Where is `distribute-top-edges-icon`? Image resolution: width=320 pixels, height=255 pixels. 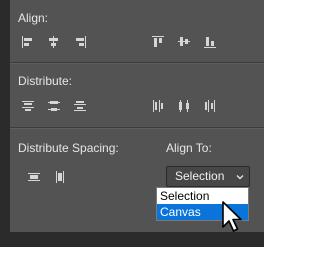 distribute-top-edges-icon is located at coordinates (28, 106).